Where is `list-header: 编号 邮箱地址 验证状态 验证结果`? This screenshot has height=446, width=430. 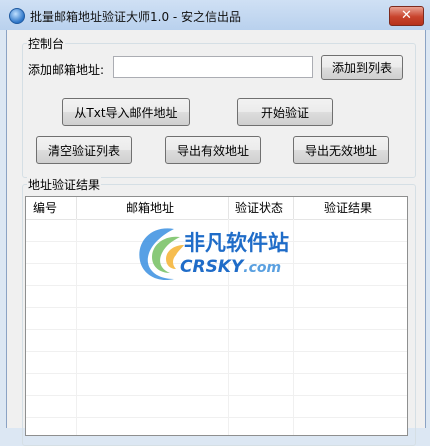
list-header: 编号 邮箱地址 验证状态 验证结果 is located at coordinates (216, 208).